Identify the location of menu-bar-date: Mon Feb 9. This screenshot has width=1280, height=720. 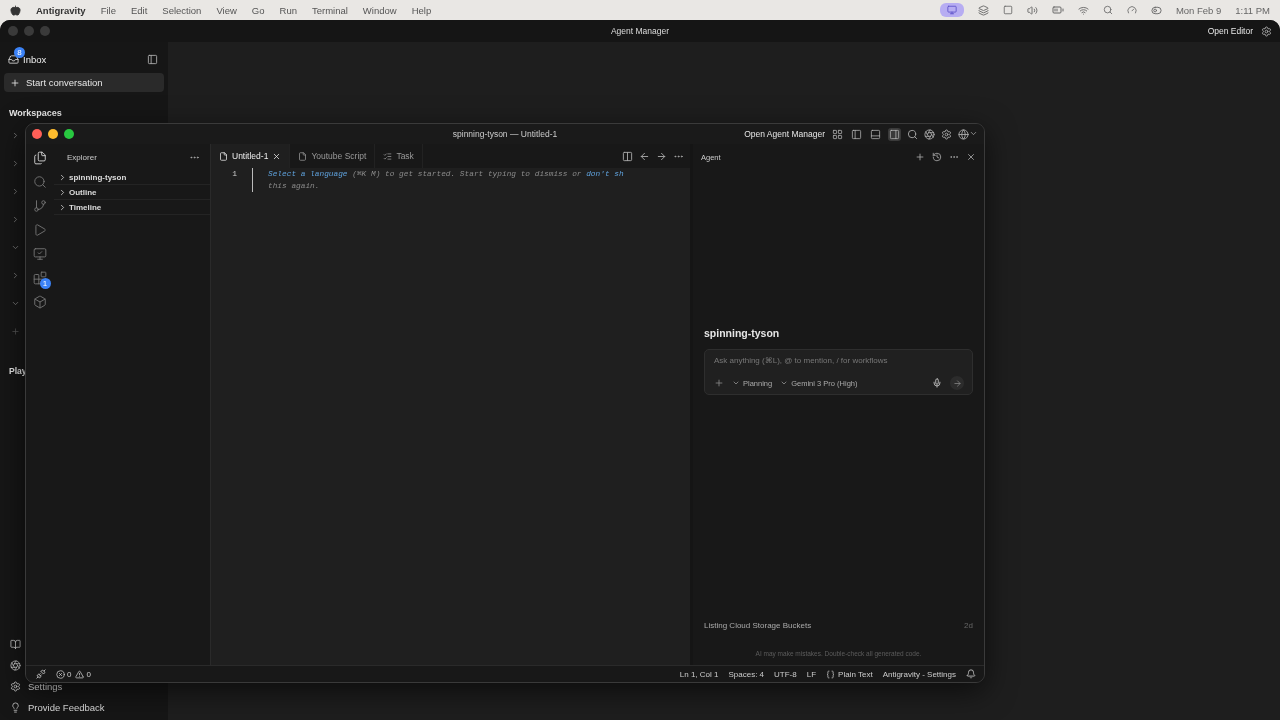
(1198, 10).